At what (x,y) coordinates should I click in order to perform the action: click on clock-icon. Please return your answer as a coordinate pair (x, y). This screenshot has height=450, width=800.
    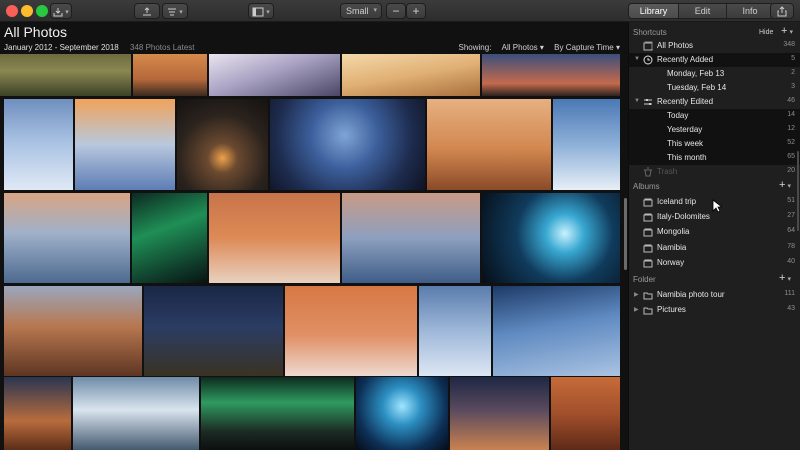
    Looking at the image, I should click on (648, 60).